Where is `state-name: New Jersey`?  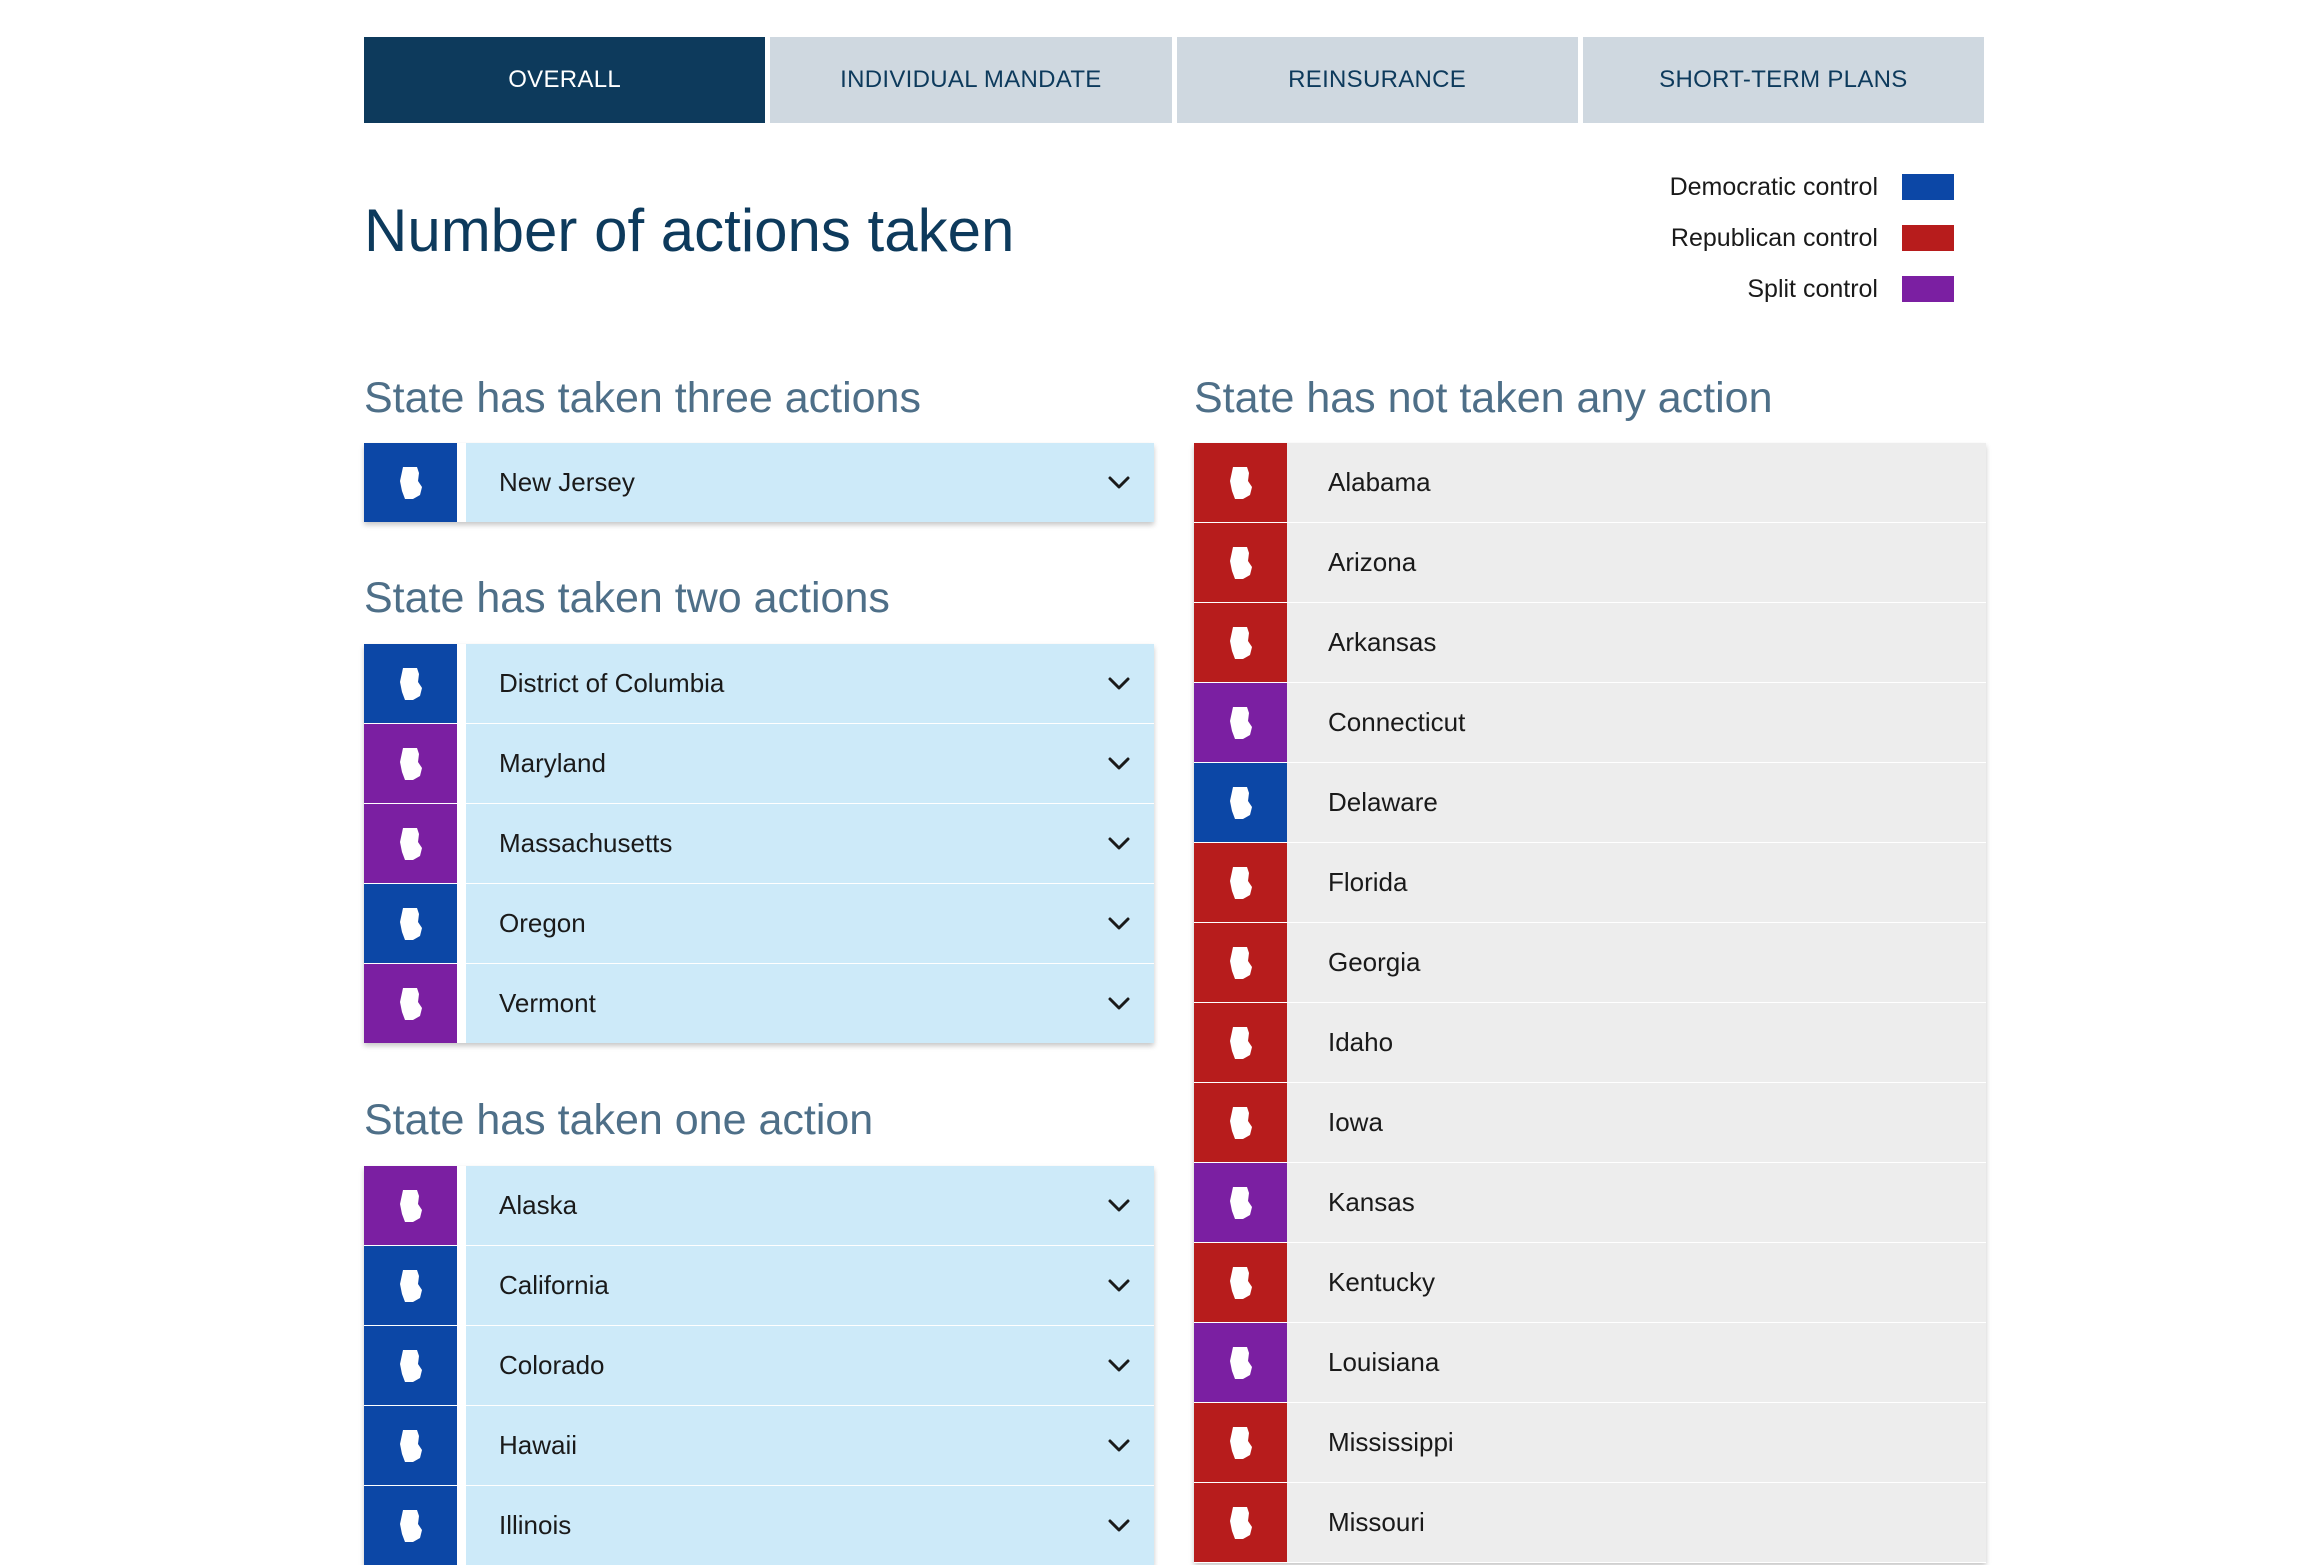 state-name: New Jersey is located at coordinates (567, 482).